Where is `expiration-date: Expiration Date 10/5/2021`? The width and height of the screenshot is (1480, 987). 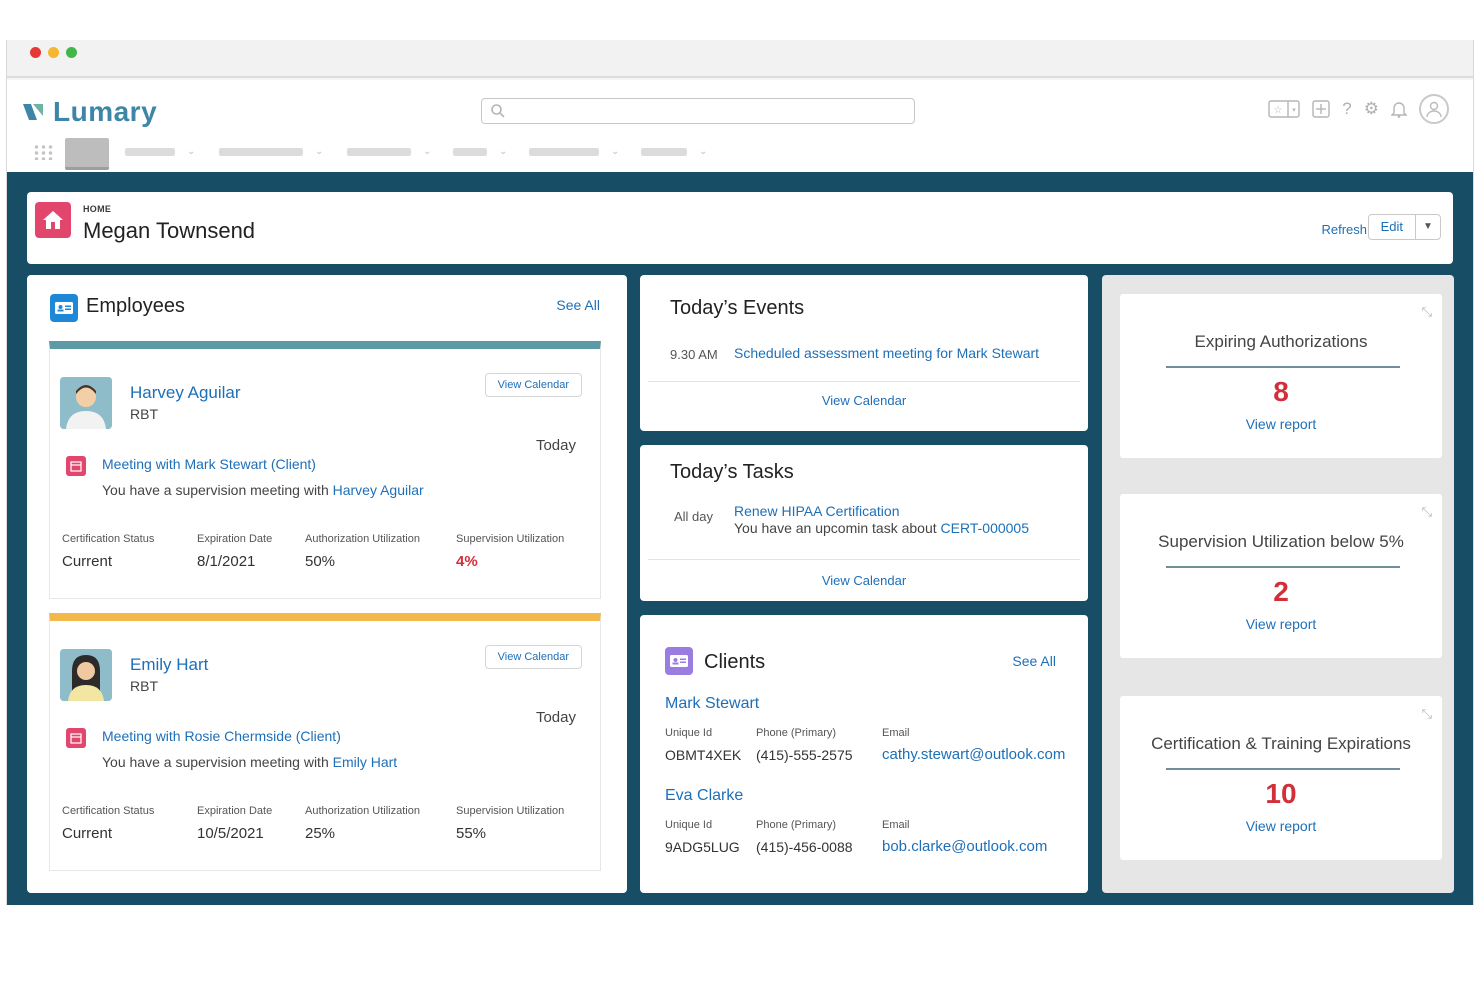 expiration-date: Expiration Date 10/5/2021 is located at coordinates (234, 823).